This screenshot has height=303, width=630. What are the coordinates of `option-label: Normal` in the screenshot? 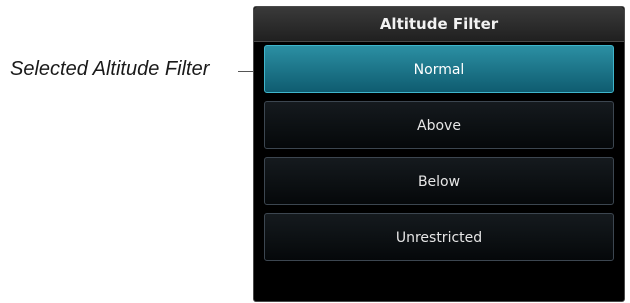 It's located at (439, 70).